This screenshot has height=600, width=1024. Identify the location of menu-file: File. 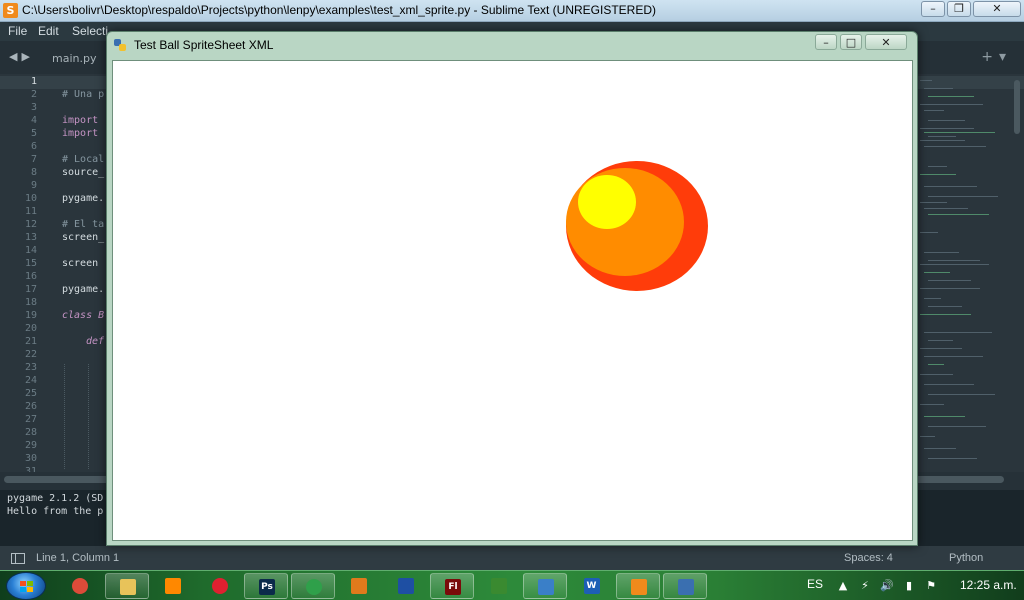
(17, 31).